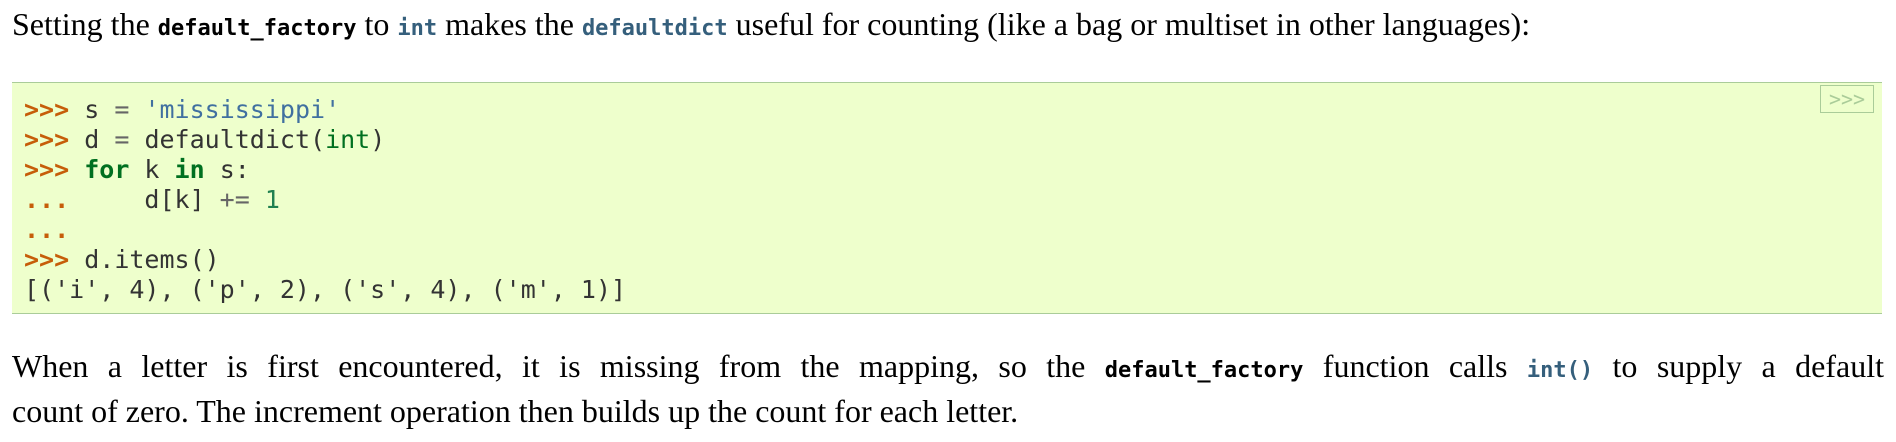 This screenshot has width=1896, height=442. Describe the element at coordinates (417, 28) in the screenshot. I see `int-link: int` at that location.